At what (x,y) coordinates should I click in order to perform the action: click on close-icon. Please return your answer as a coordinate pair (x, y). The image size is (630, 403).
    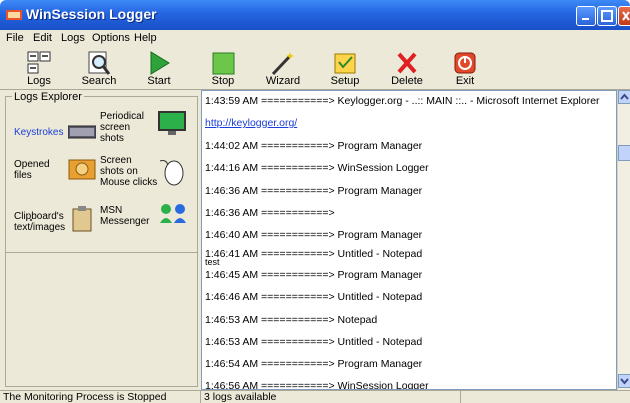
    Looking at the image, I should click on (626, 16).